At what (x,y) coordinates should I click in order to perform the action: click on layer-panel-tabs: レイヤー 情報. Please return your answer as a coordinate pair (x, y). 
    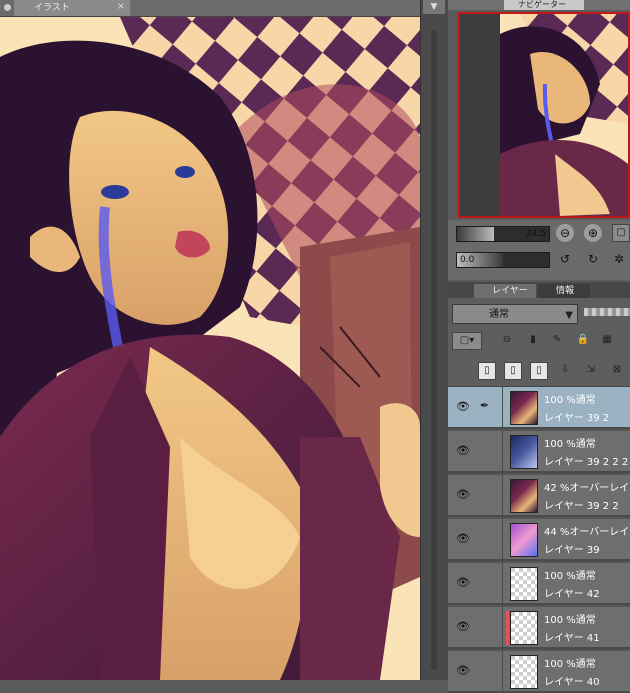
    Looking at the image, I should click on (539, 290).